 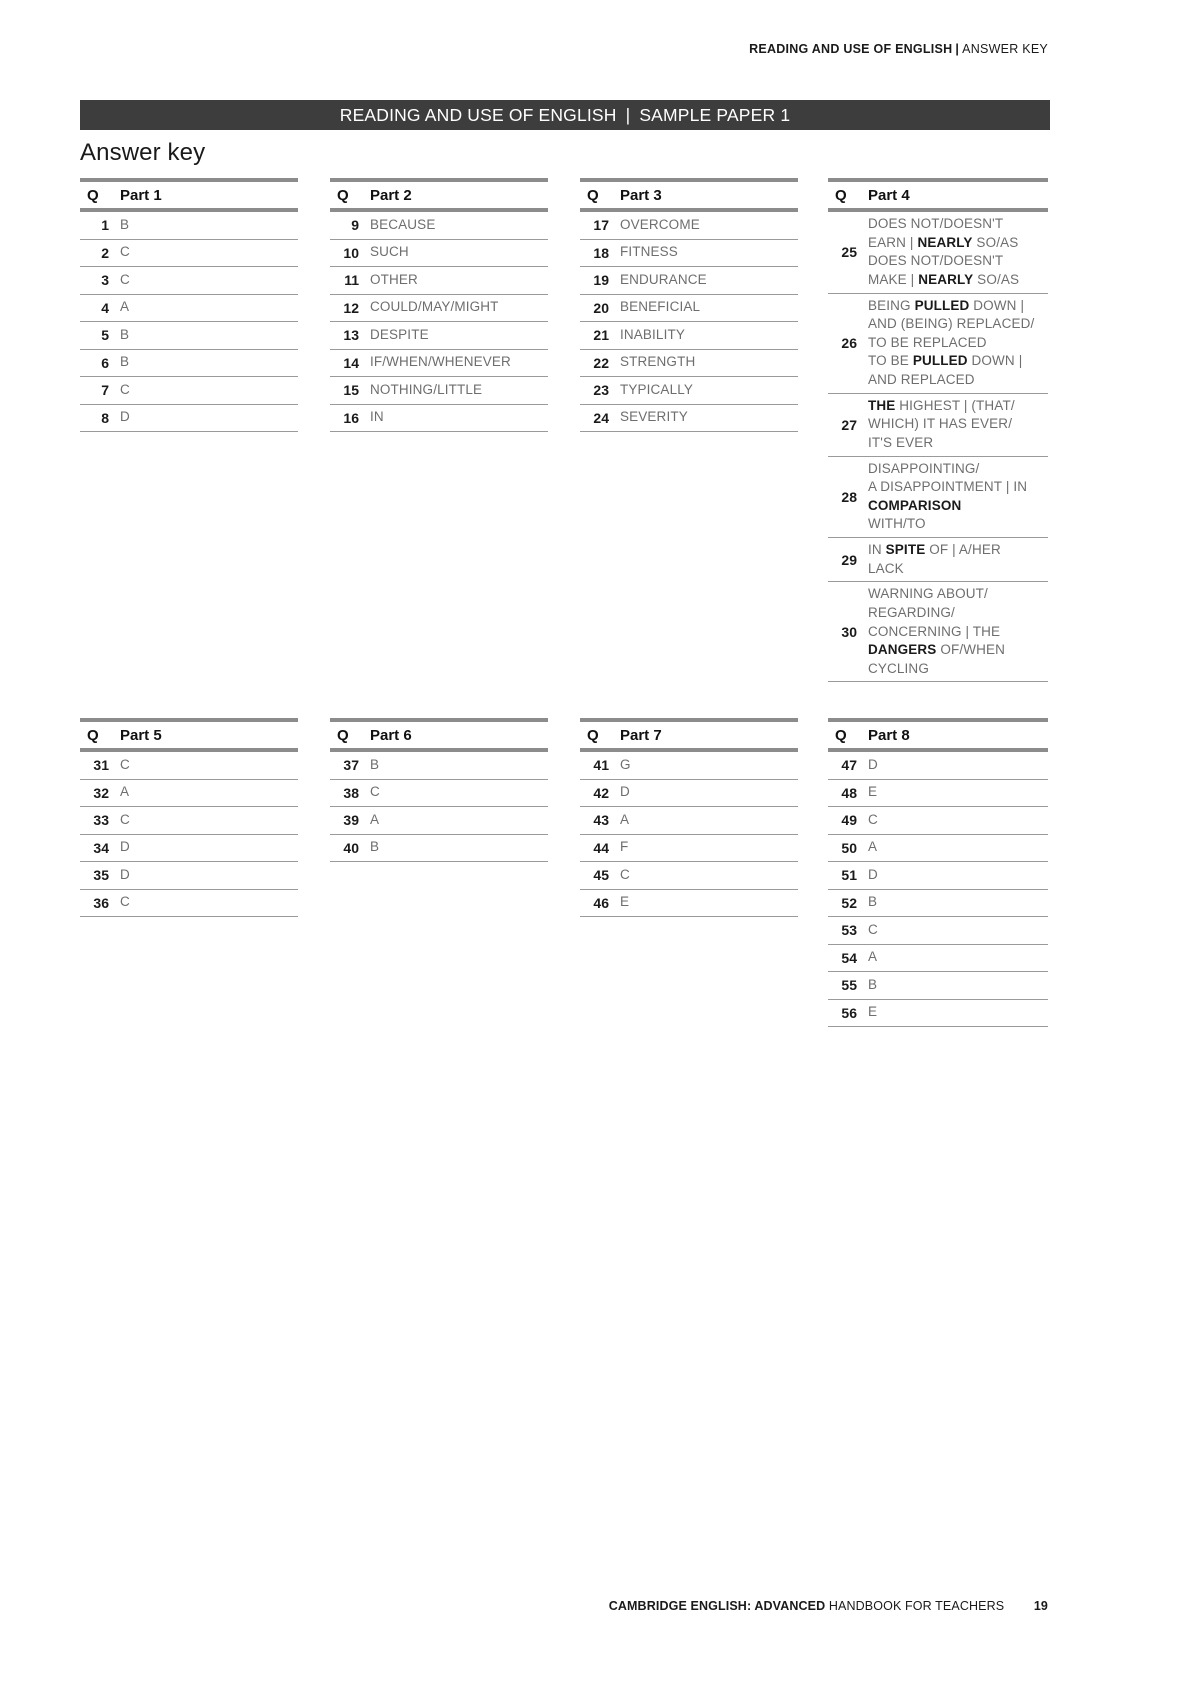 I want to click on answer-value: IN, so click(x=377, y=417).